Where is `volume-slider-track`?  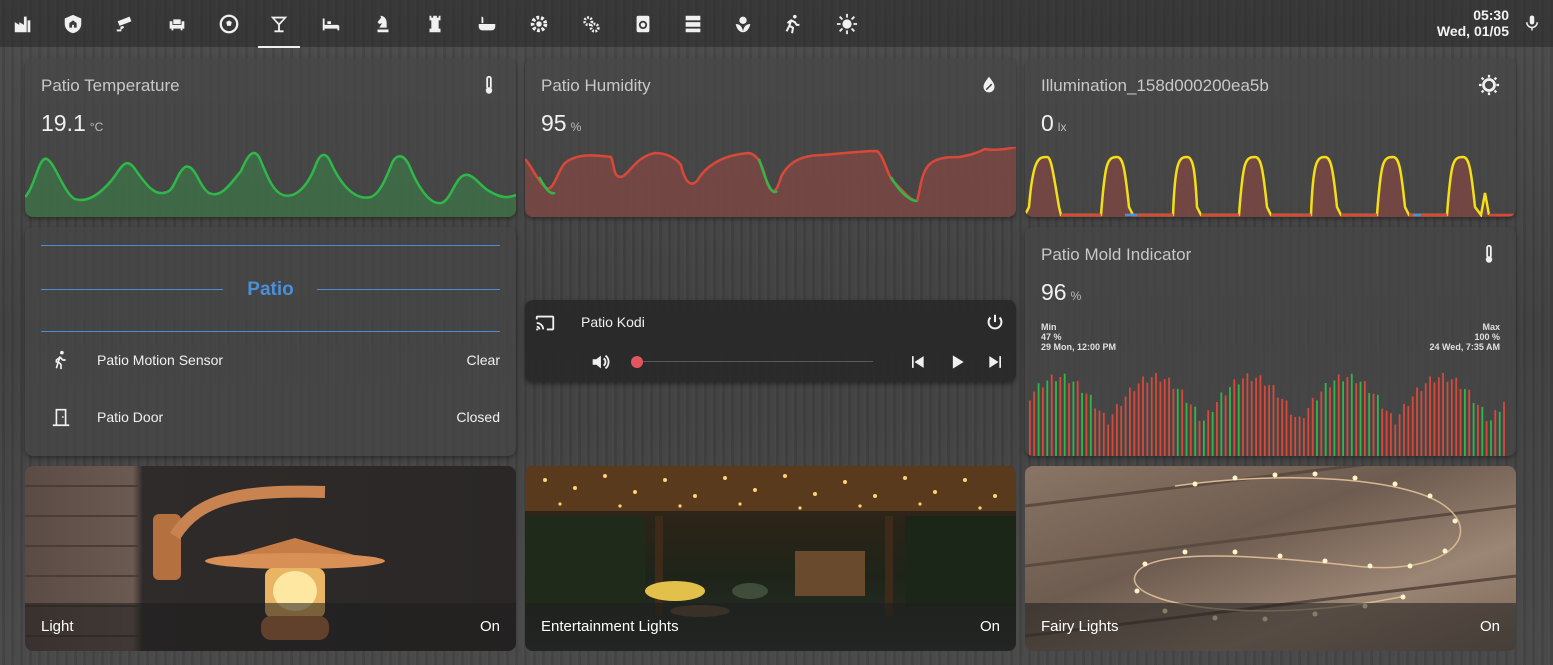
volume-slider-track is located at coordinates (755, 361).